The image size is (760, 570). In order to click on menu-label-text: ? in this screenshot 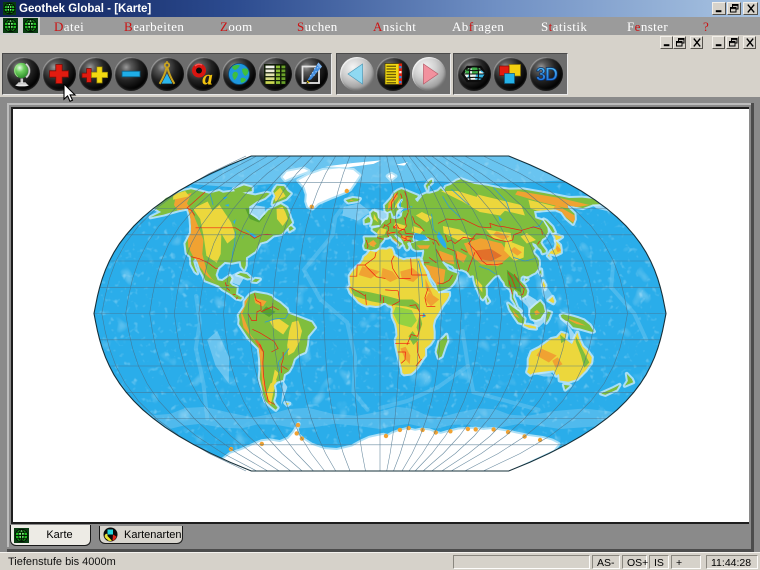, I will do `click(706, 26)`.